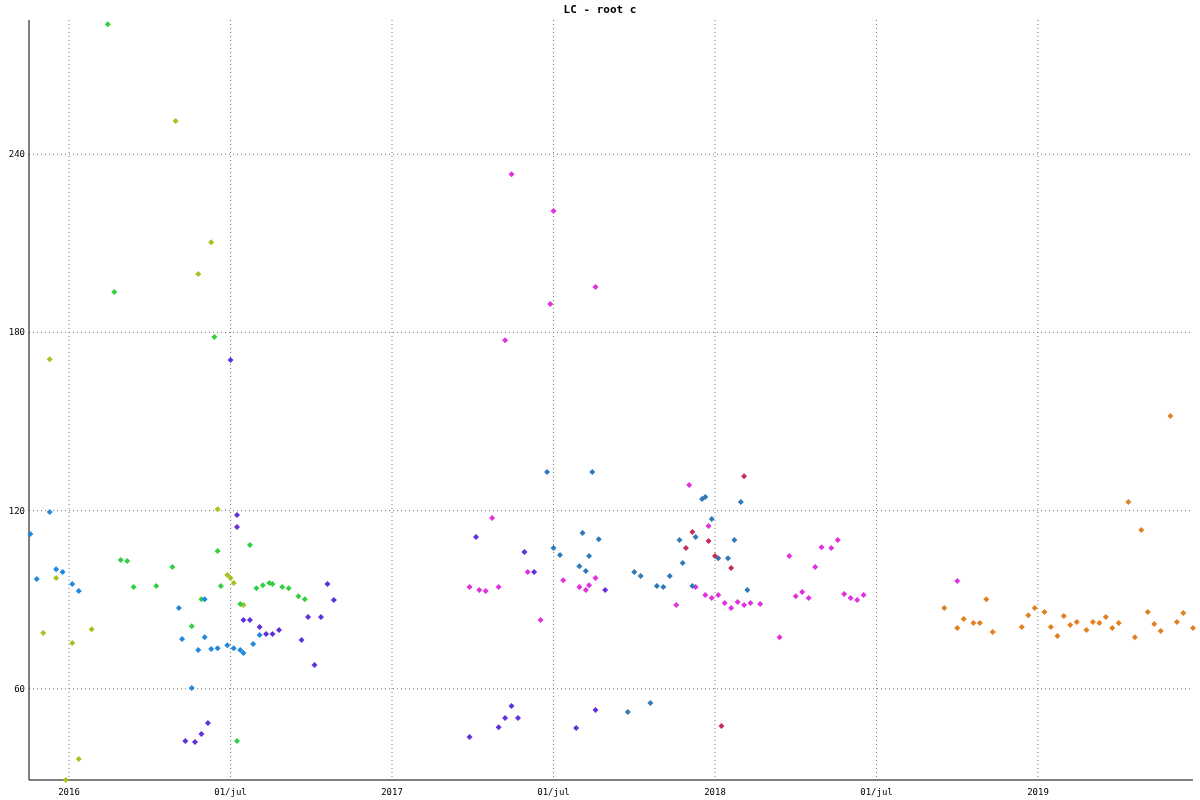 The width and height of the screenshot is (1200, 800). What do you see at coordinates (16, 332) in the screenshot?
I see `y-tick-label: 180` at bounding box center [16, 332].